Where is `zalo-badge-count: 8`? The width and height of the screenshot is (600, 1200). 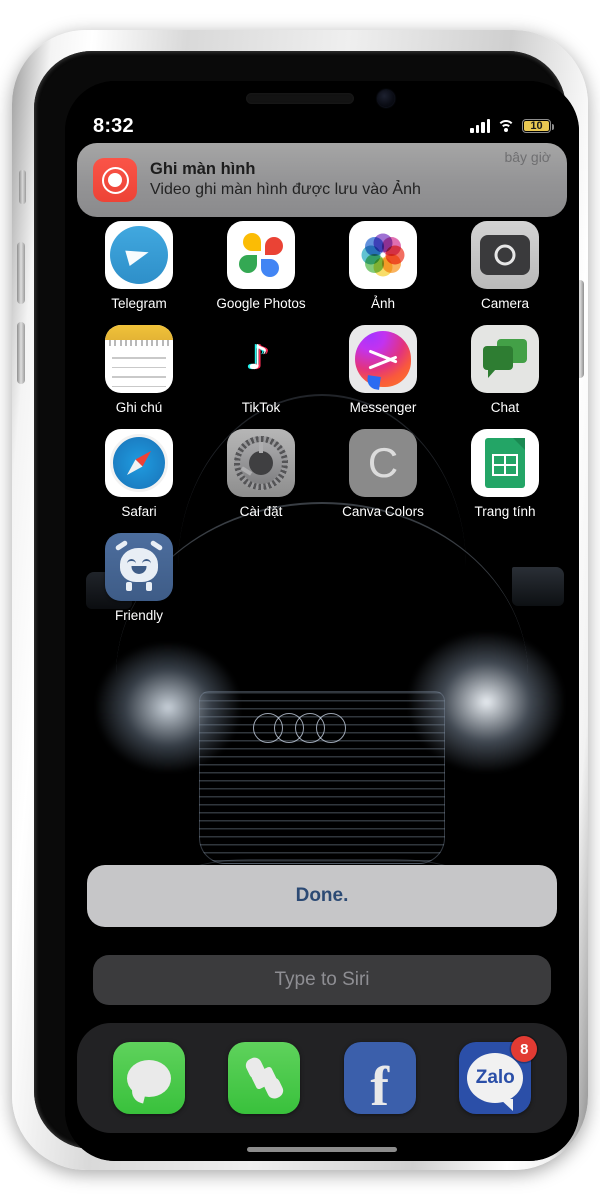 zalo-badge-count: 8 is located at coordinates (524, 1049).